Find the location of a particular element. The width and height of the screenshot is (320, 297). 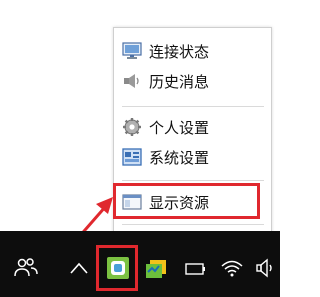

chevron-up-icon is located at coordinates (79, 268).